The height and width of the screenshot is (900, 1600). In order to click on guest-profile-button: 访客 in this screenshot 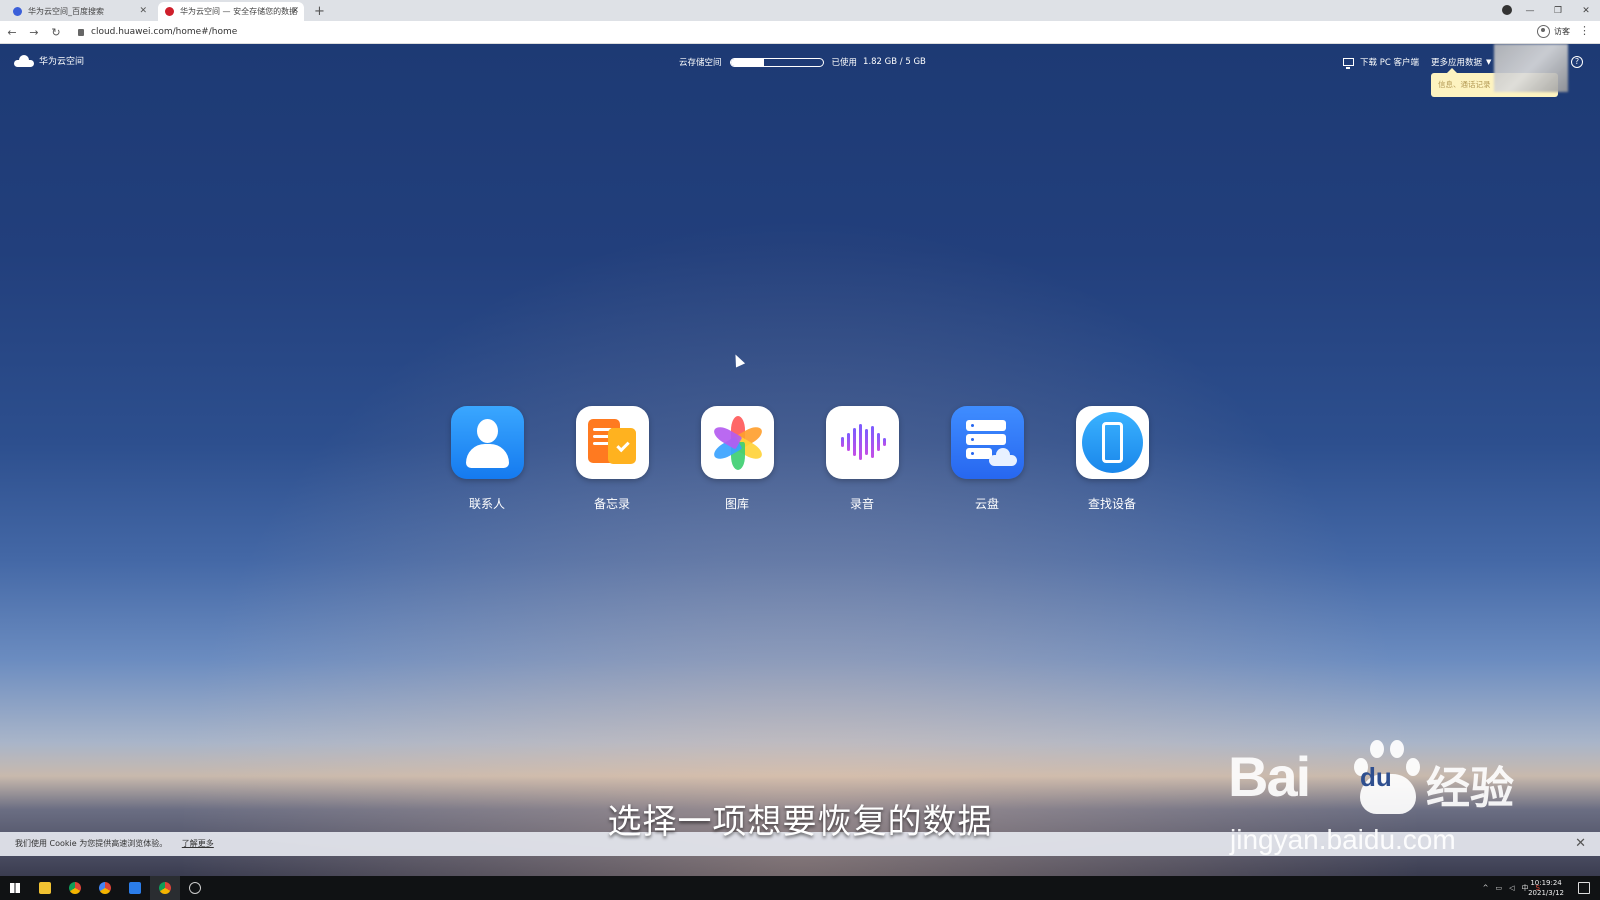, I will do `click(1553, 31)`.